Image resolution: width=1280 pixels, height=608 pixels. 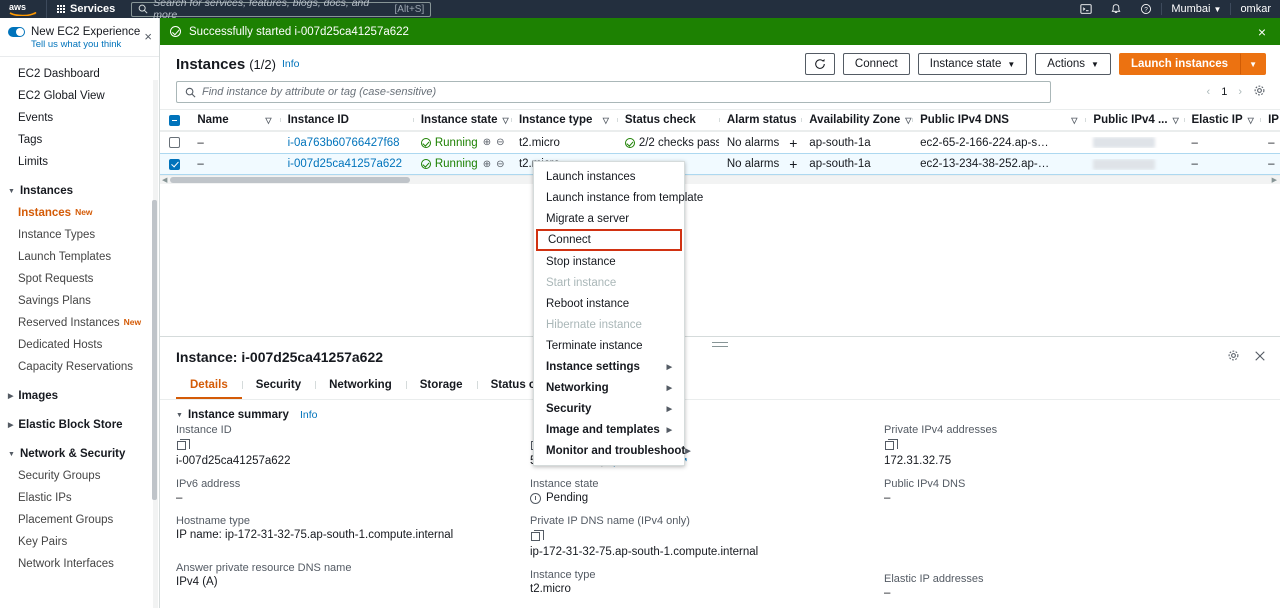 I want to click on feedback-link: Tell us what you think, so click(x=90, y=44).